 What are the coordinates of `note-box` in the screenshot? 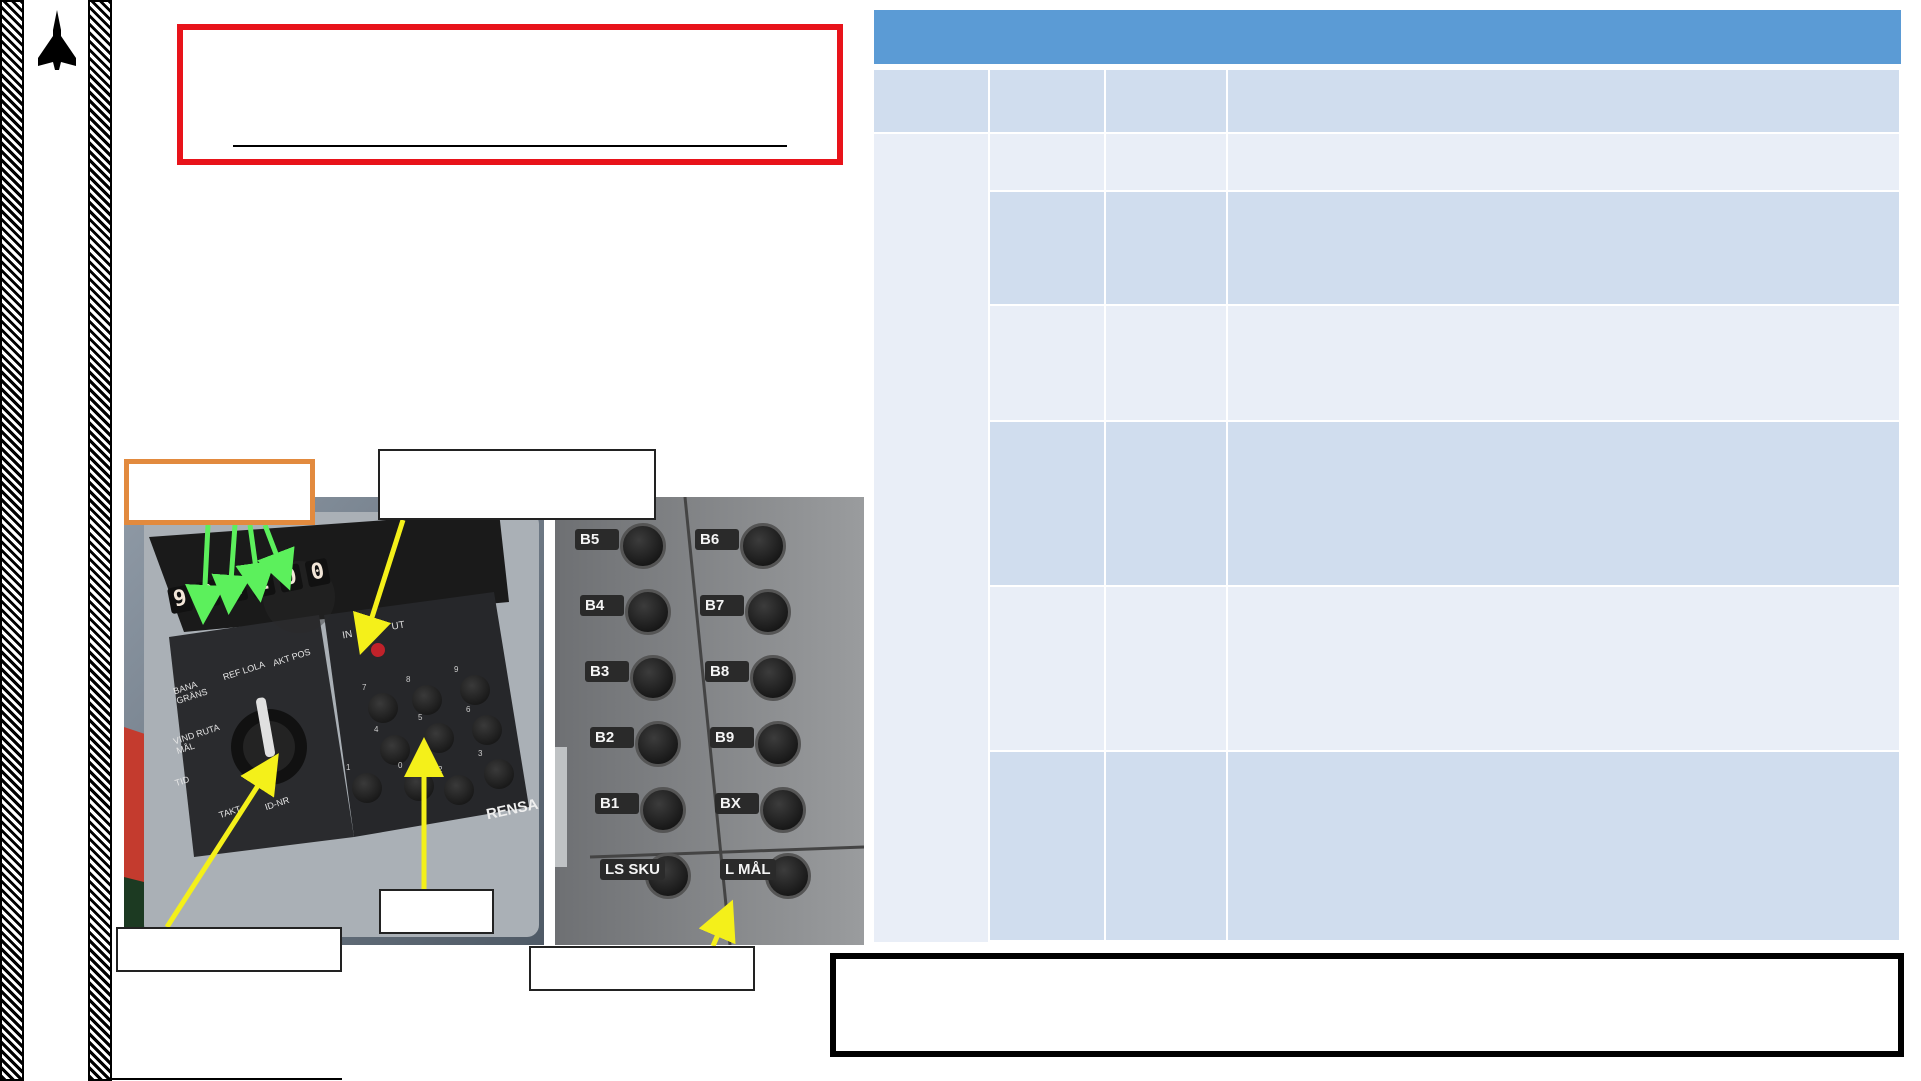 It's located at (1367, 1005).